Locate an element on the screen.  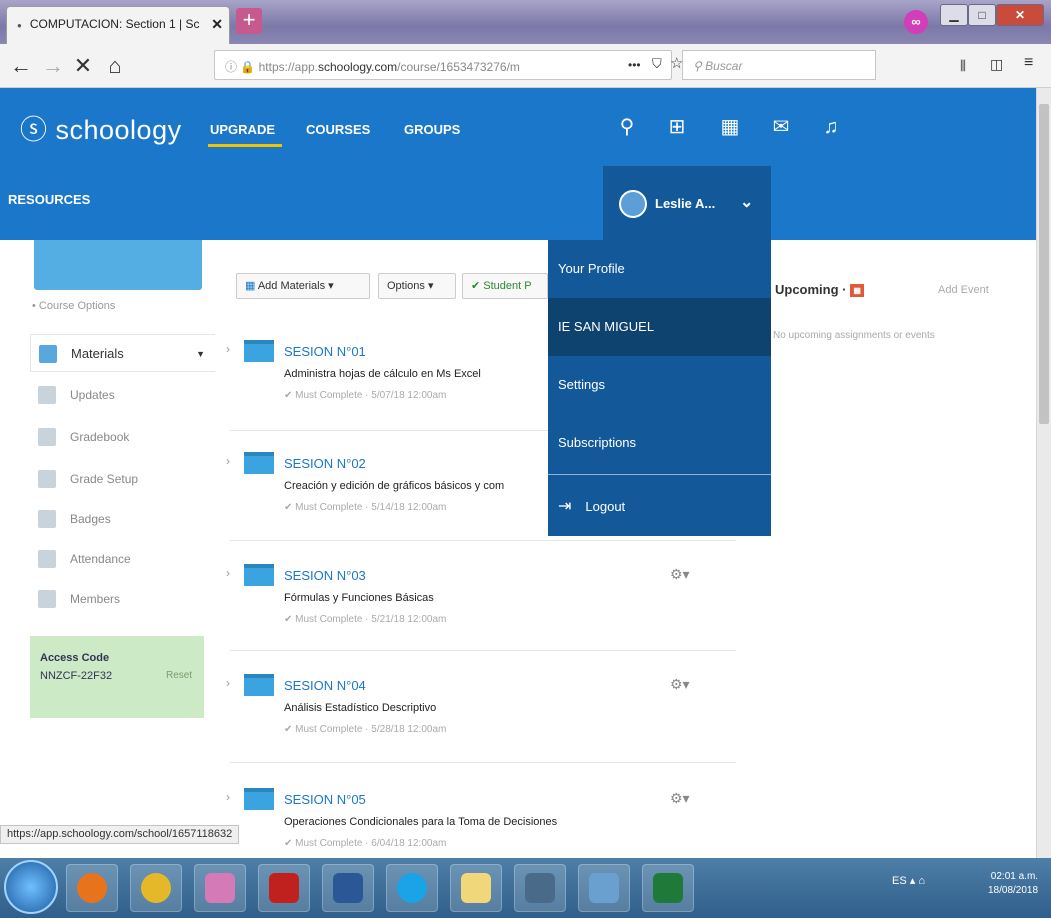
excel-taskbar-icon is located at coordinates (668, 888).